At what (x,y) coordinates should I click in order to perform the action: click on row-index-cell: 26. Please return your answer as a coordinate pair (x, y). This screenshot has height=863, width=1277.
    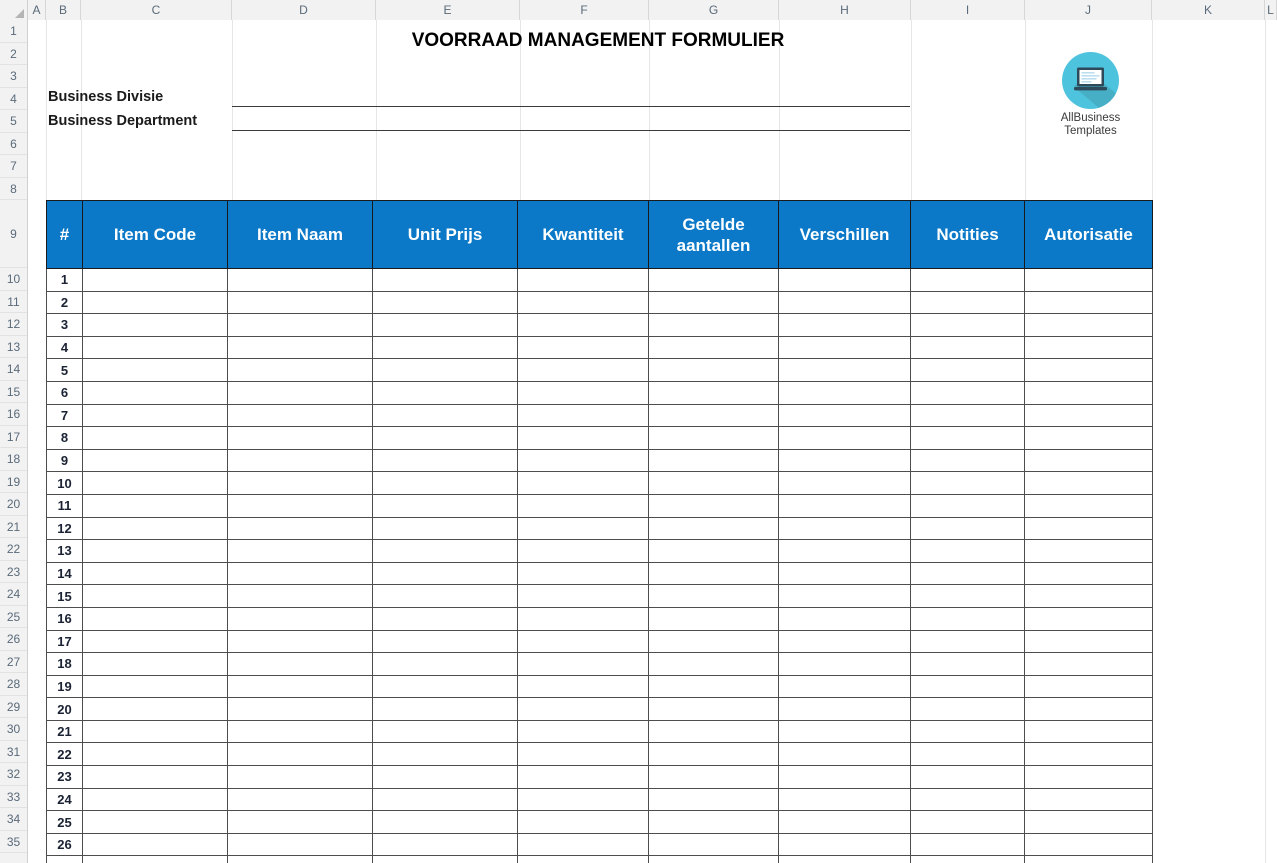
    Looking at the image, I should click on (64, 844).